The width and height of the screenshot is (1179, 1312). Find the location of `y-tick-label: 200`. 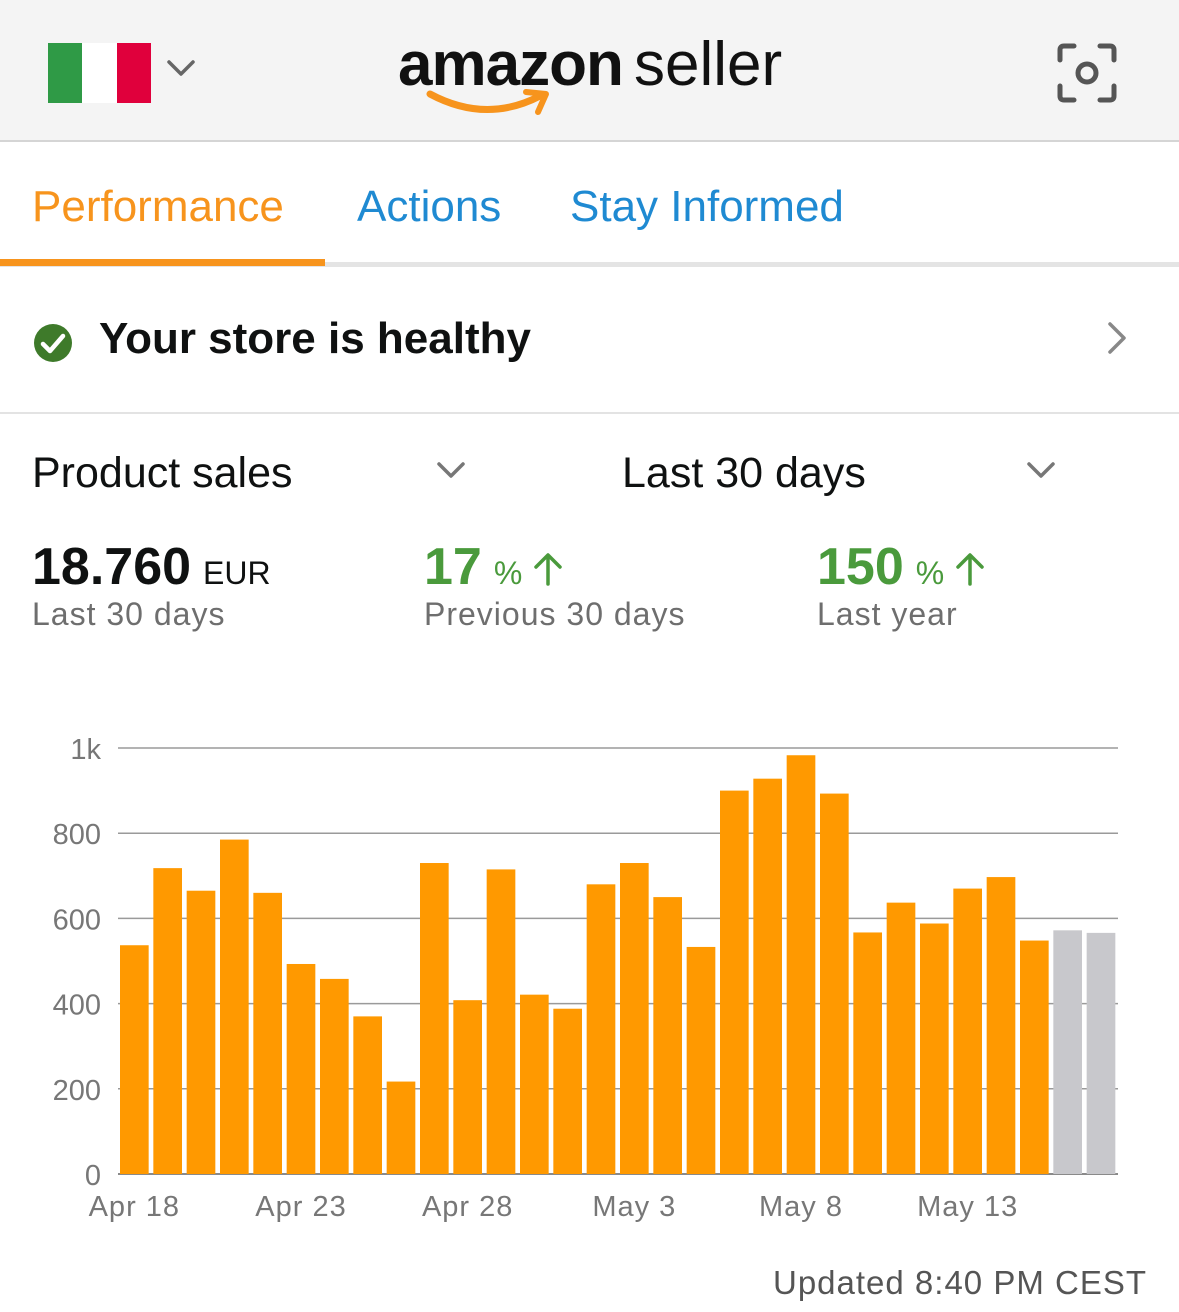

y-tick-label: 200 is located at coordinates (77, 1091).